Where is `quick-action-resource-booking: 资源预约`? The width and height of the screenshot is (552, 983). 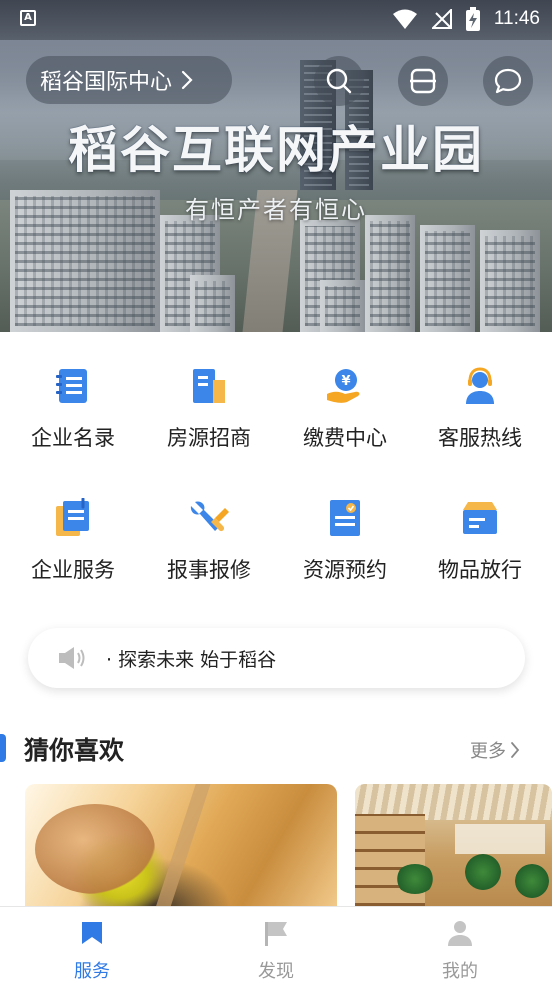 quick-action-resource-booking: 资源预约 is located at coordinates (345, 539).